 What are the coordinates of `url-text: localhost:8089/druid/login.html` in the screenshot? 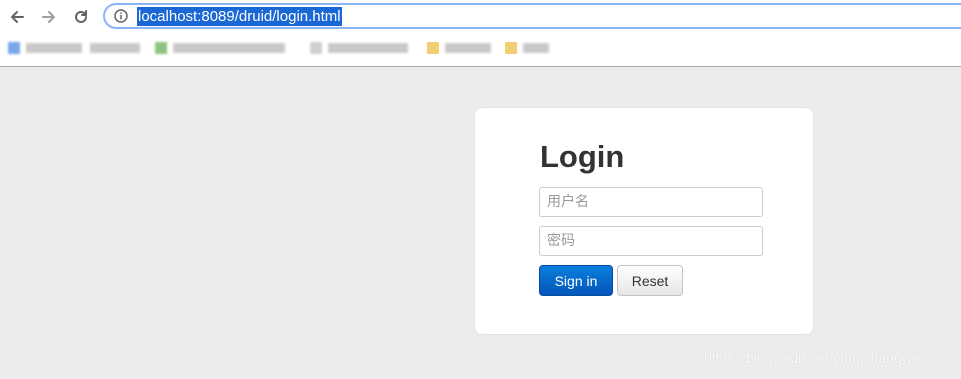 It's located at (239, 16).